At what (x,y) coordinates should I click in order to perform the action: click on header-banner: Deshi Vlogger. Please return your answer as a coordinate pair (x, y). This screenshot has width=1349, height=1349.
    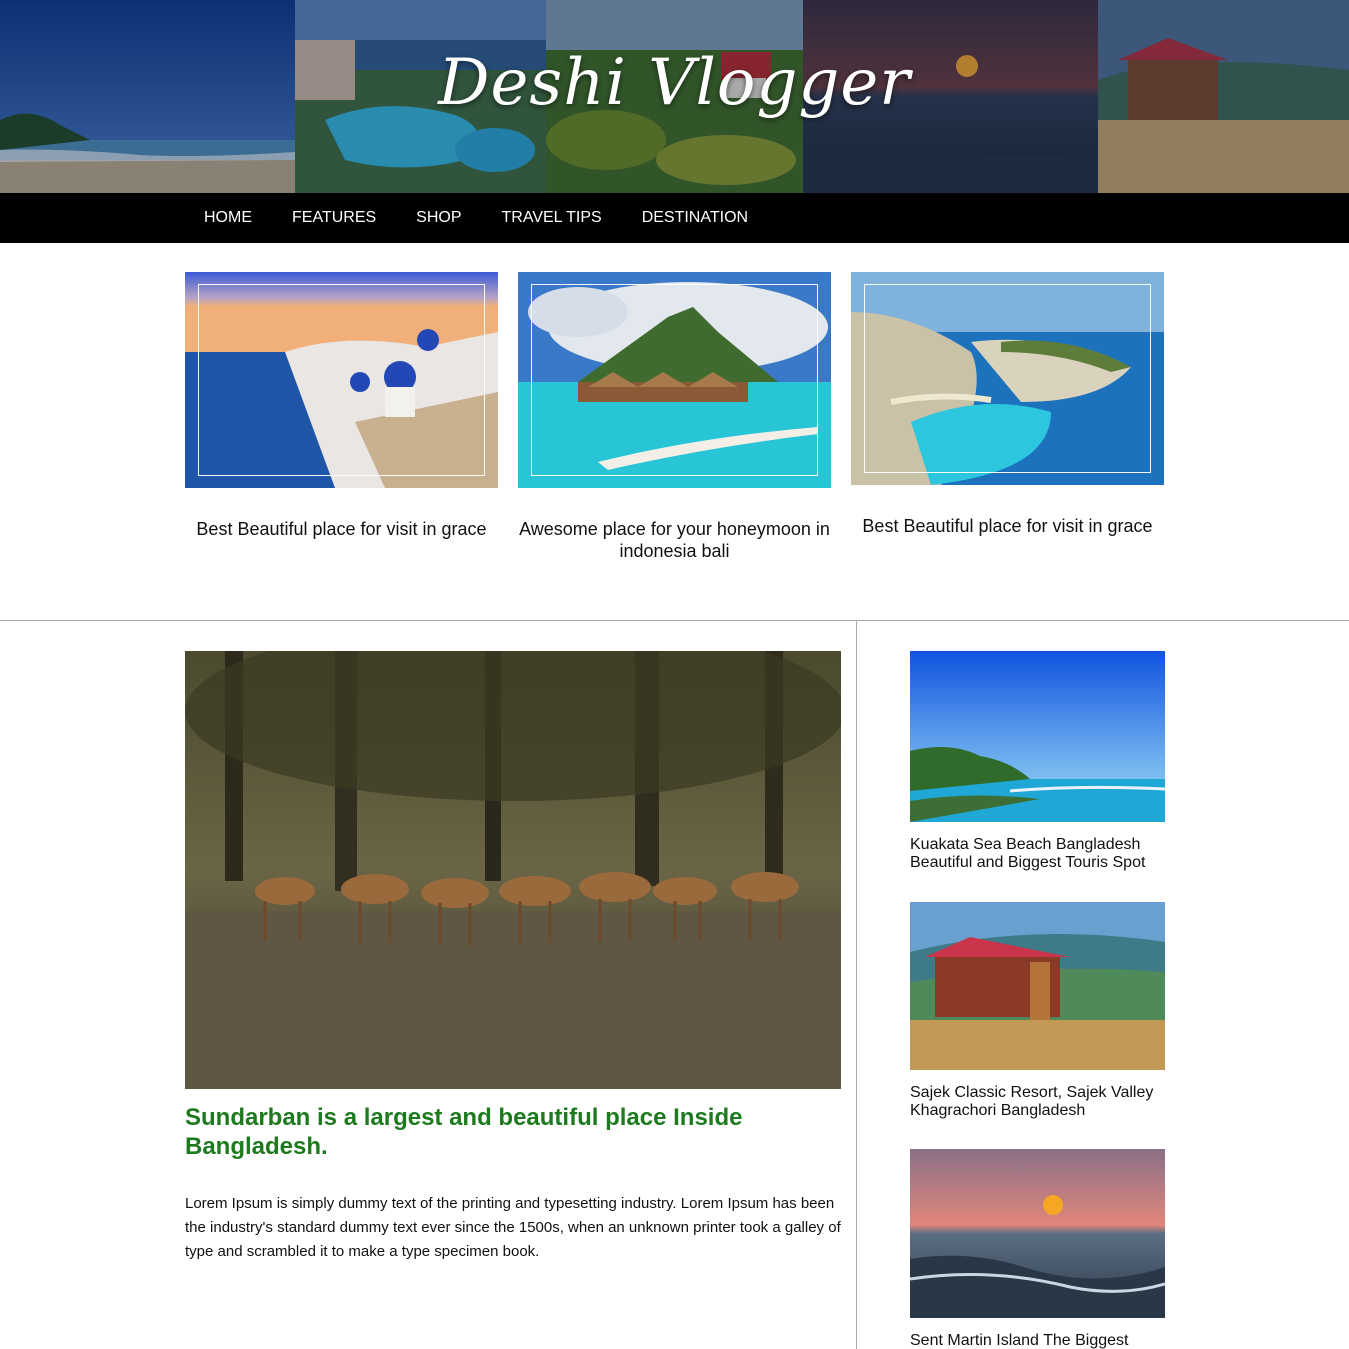
    Looking at the image, I should click on (674, 96).